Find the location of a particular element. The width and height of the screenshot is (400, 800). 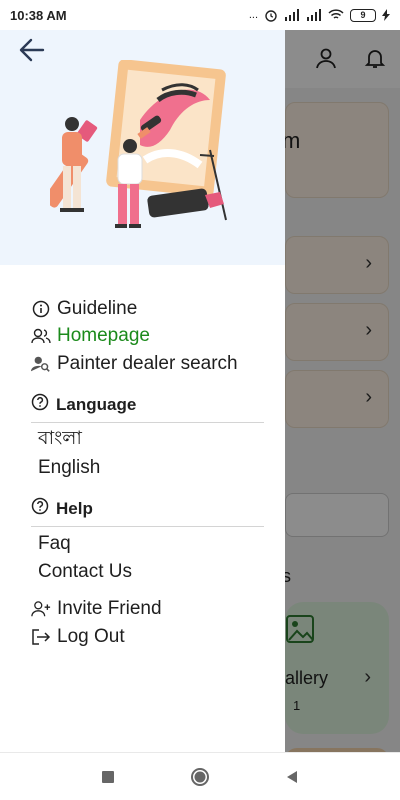

square-icon is located at coordinates (108, 776).